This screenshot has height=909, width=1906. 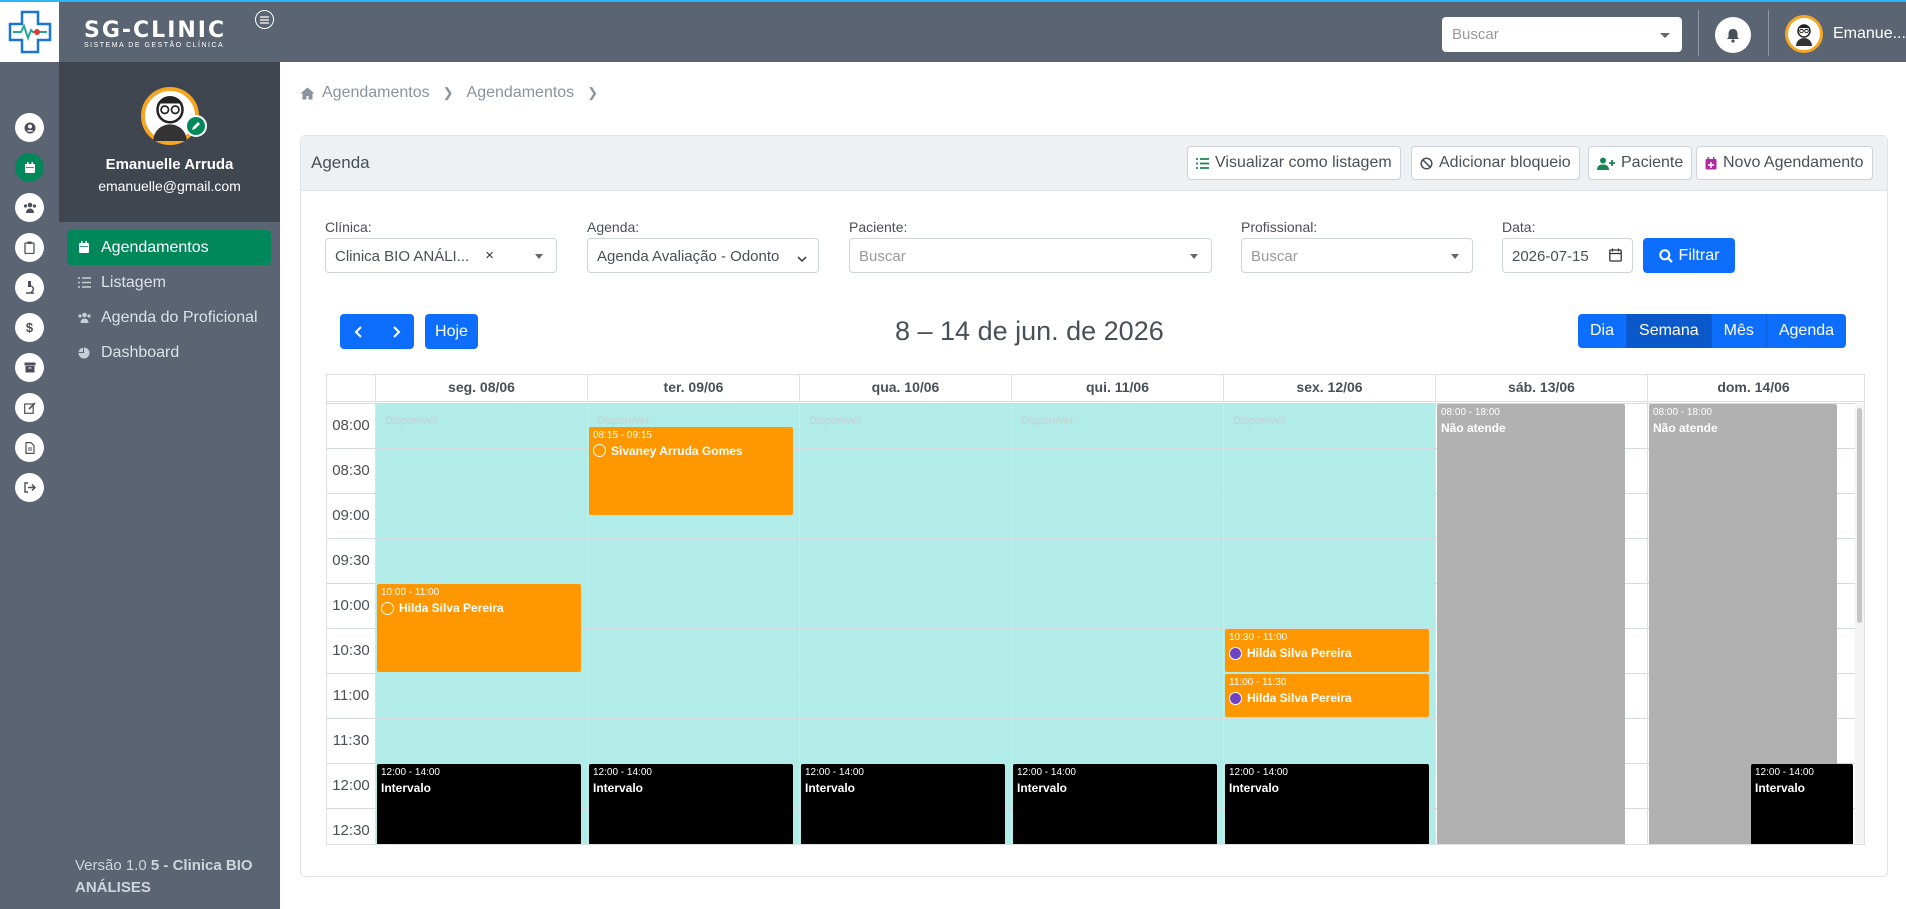 I want to click on appointment-event: 11:00 - 11:30 Hilda Silva Pereira, so click(x=1327, y=695).